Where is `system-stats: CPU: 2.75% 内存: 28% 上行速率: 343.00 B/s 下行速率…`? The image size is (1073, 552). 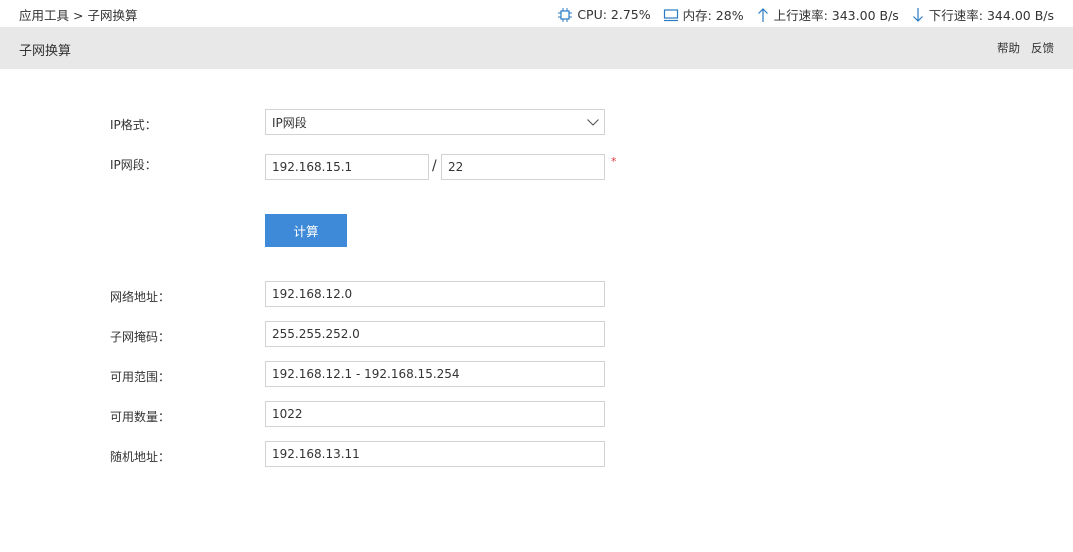 system-stats: CPU: 2.75% 内存: 28% 上行速率: 343.00 B/s 下行速率… is located at coordinates (799, 14).